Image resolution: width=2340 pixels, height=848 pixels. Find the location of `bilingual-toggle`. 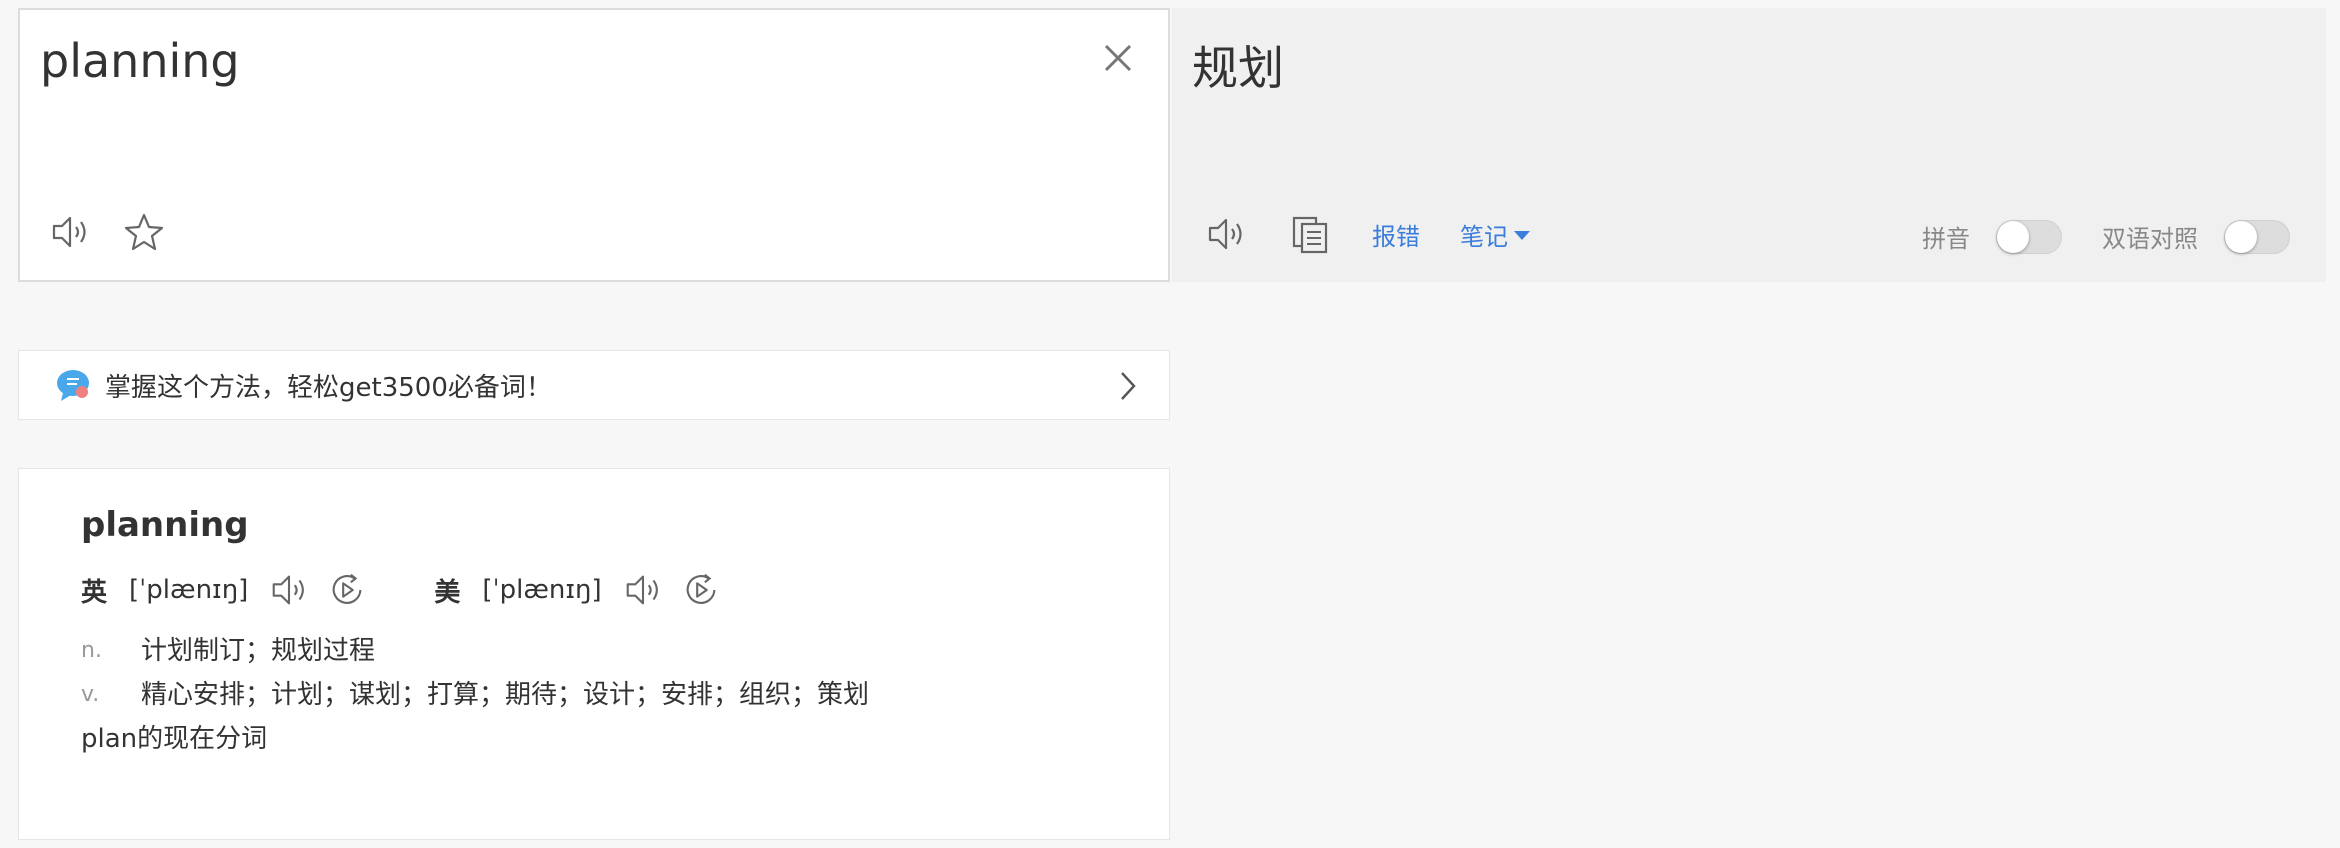

bilingual-toggle is located at coordinates (2257, 236).